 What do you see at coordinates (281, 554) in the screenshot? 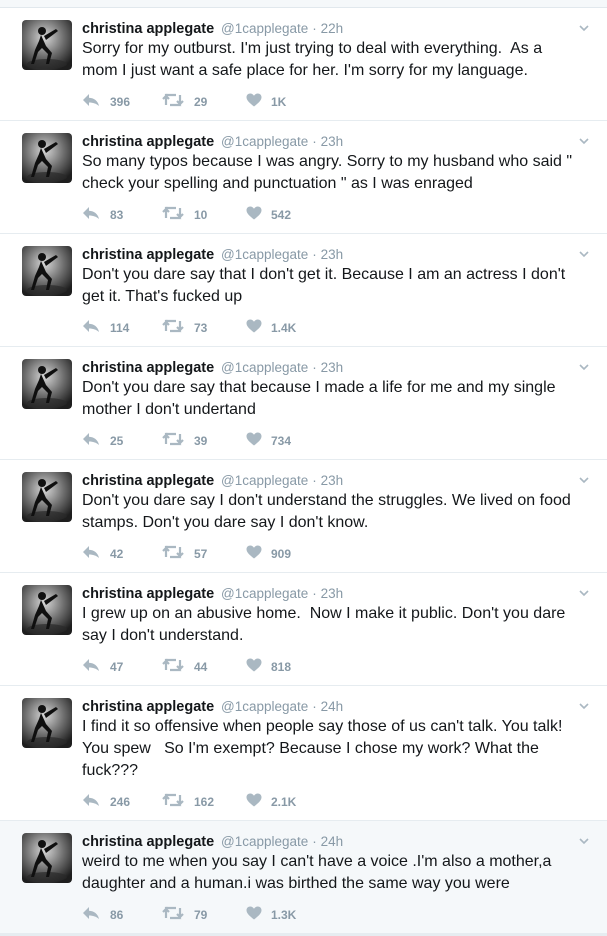
I see `like-count: 909` at bounding box center [281, 554].